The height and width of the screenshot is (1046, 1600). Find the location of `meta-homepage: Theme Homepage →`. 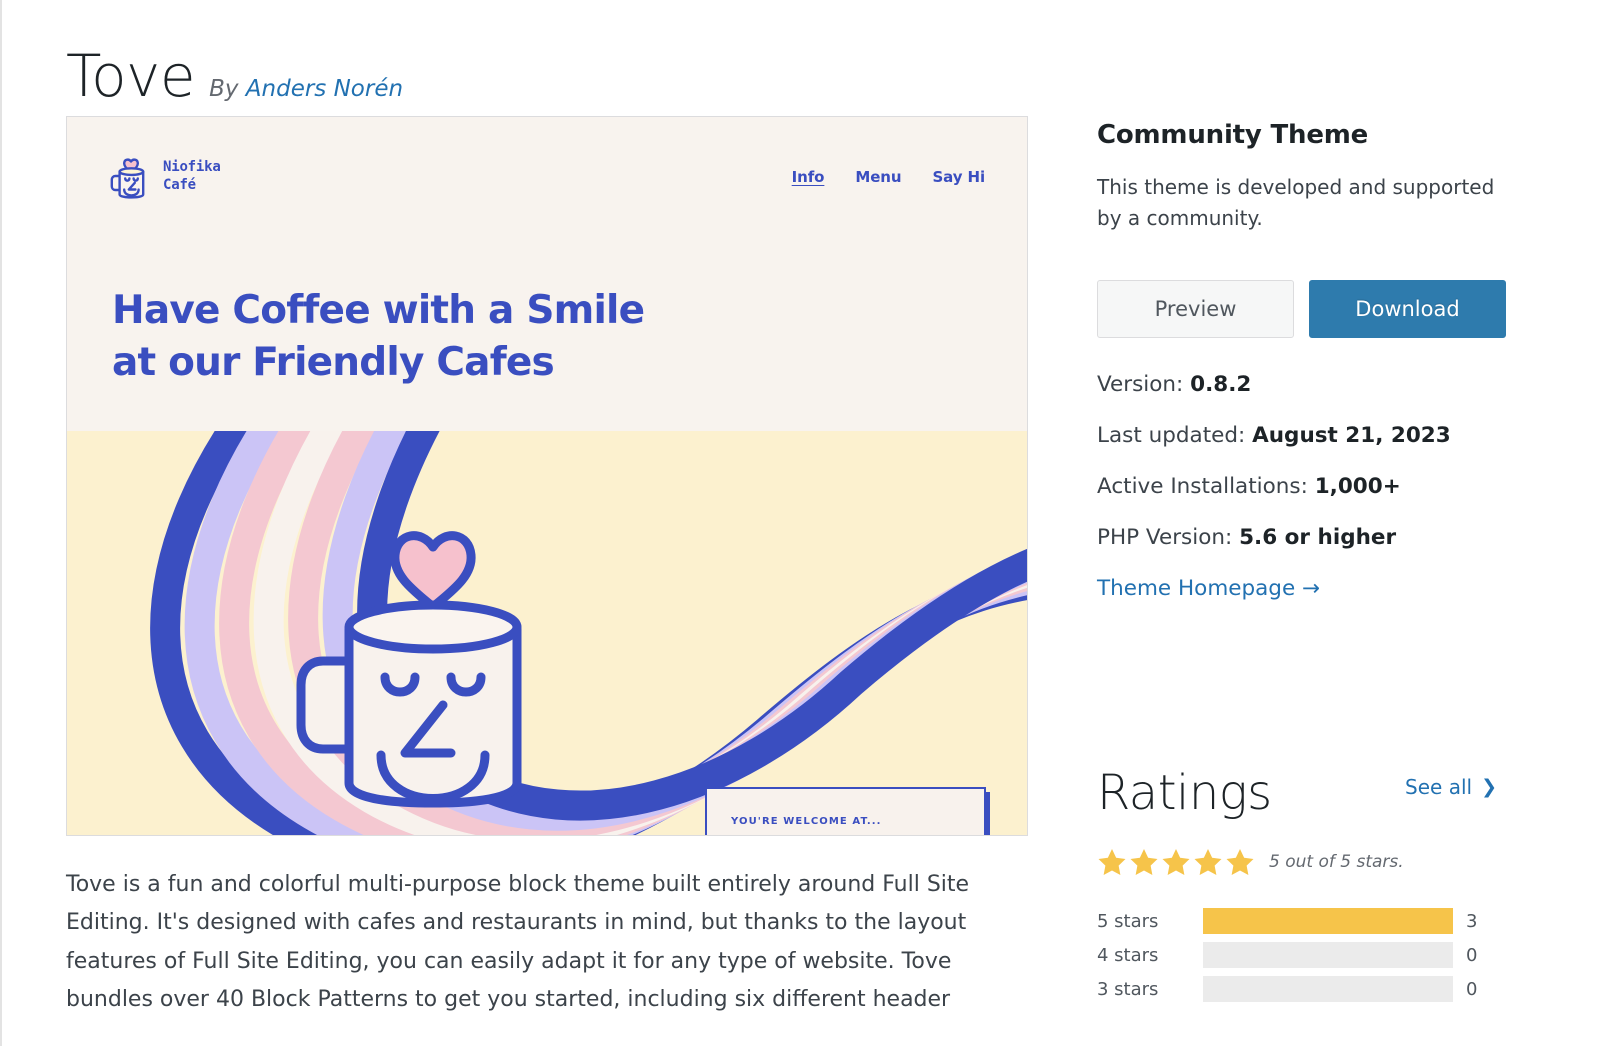

meta-homepage: Theme Homepage → is located at coordinates (1307, 589).